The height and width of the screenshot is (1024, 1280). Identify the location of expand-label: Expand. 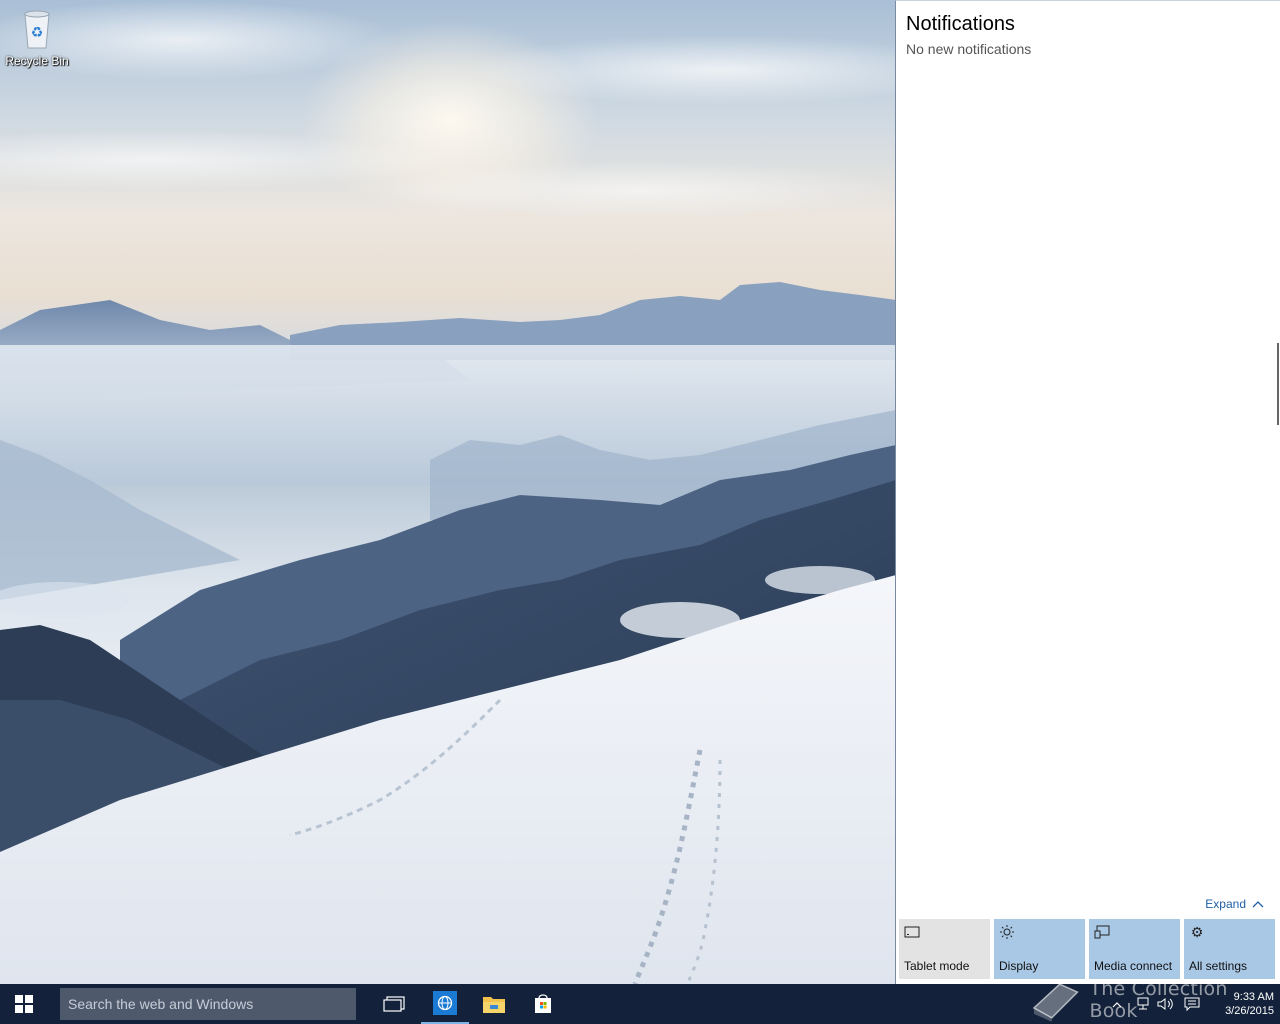
(1225, 904).